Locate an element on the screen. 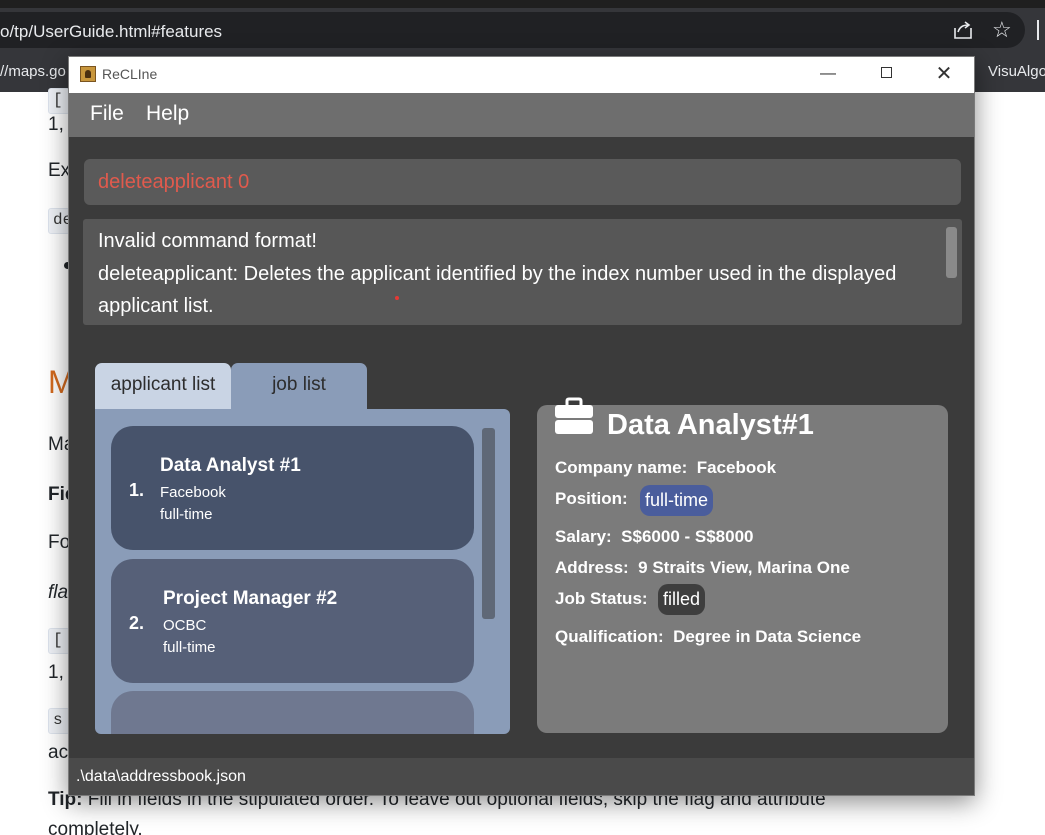  salary-value: S$6000 - S$8000 is located at coordinates (687, 536).